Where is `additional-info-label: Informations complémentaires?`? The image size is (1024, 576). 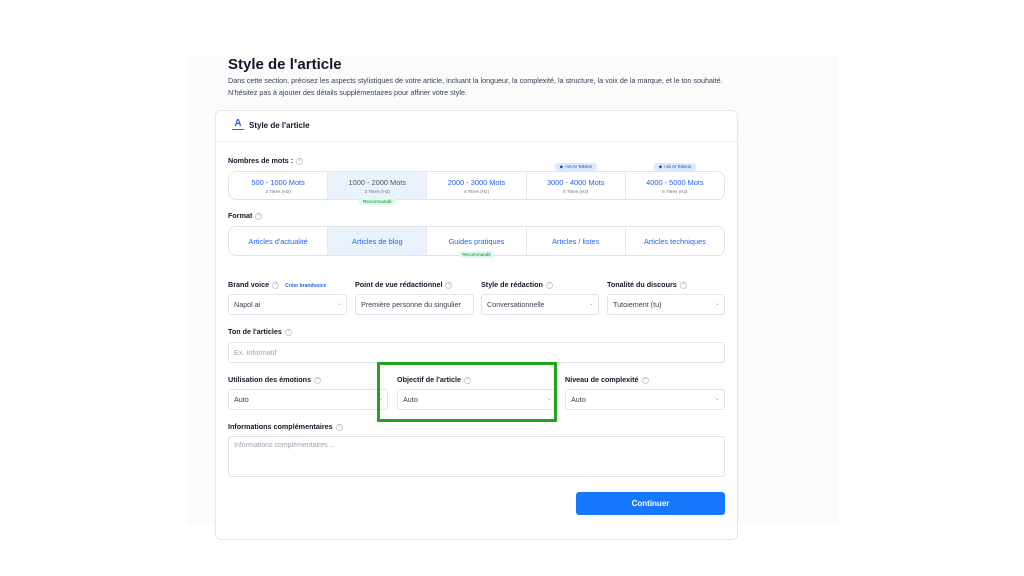
additional-info-label: Informations complémentaires? is located at coordinates (285, 426).